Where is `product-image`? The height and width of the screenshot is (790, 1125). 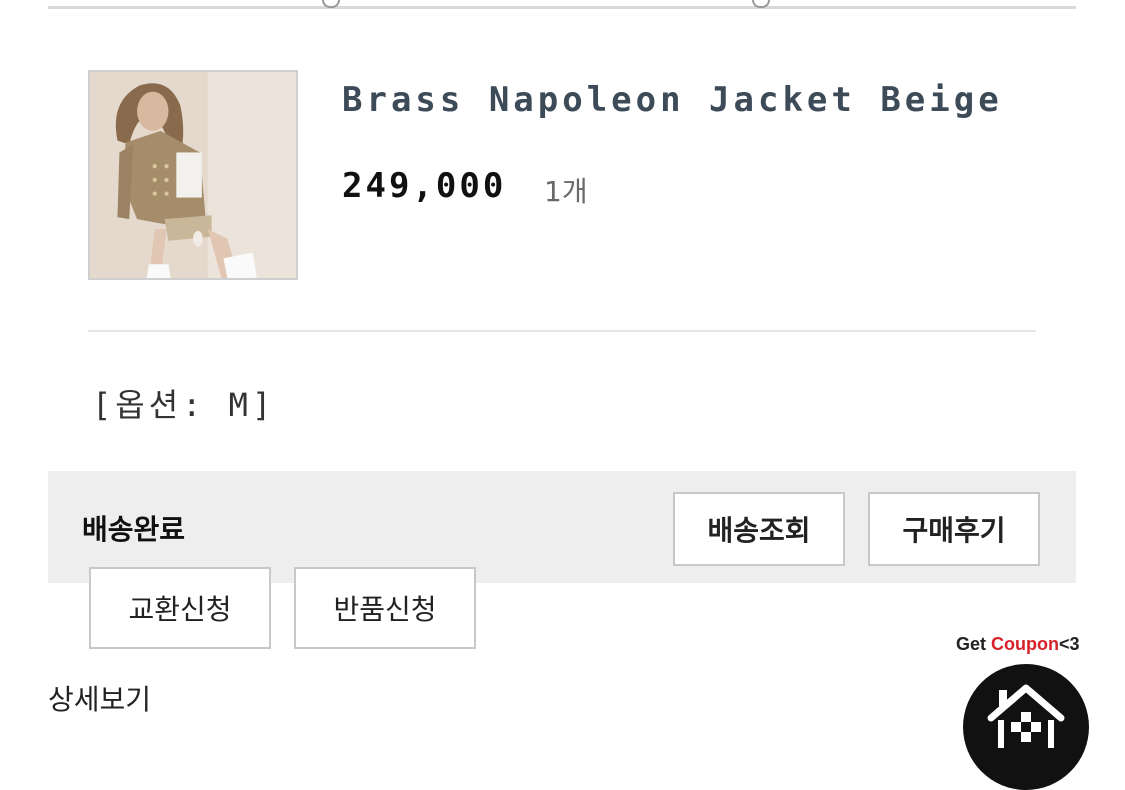 product-image is located at coordinates (193, 175).